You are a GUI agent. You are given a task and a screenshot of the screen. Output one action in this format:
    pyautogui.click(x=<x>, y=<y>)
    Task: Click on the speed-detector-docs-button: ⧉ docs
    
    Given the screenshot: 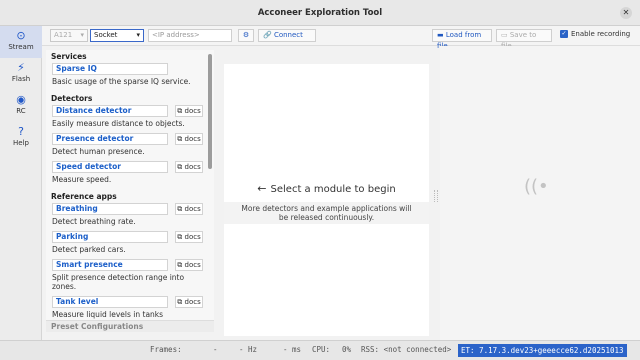 What is the action you would take?
    pyautogui.click(x=189, y=167)
    